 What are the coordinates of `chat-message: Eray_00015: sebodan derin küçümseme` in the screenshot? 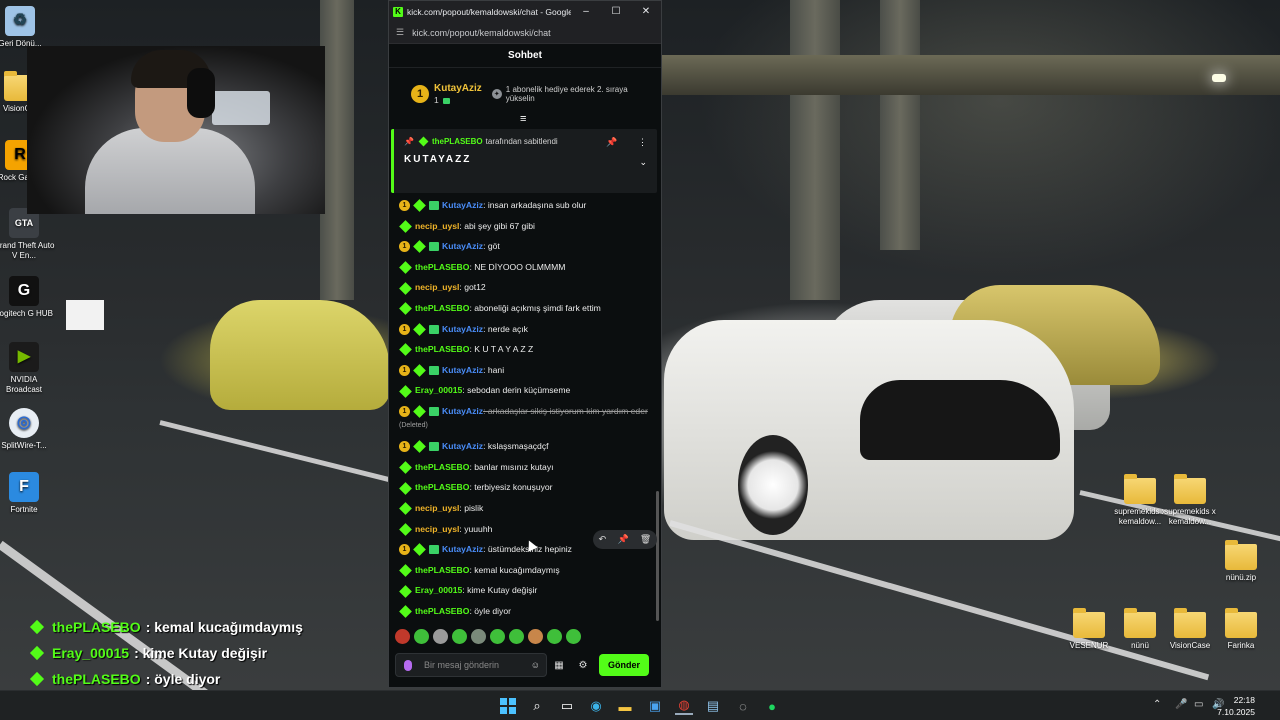 It's located at (525, 390).